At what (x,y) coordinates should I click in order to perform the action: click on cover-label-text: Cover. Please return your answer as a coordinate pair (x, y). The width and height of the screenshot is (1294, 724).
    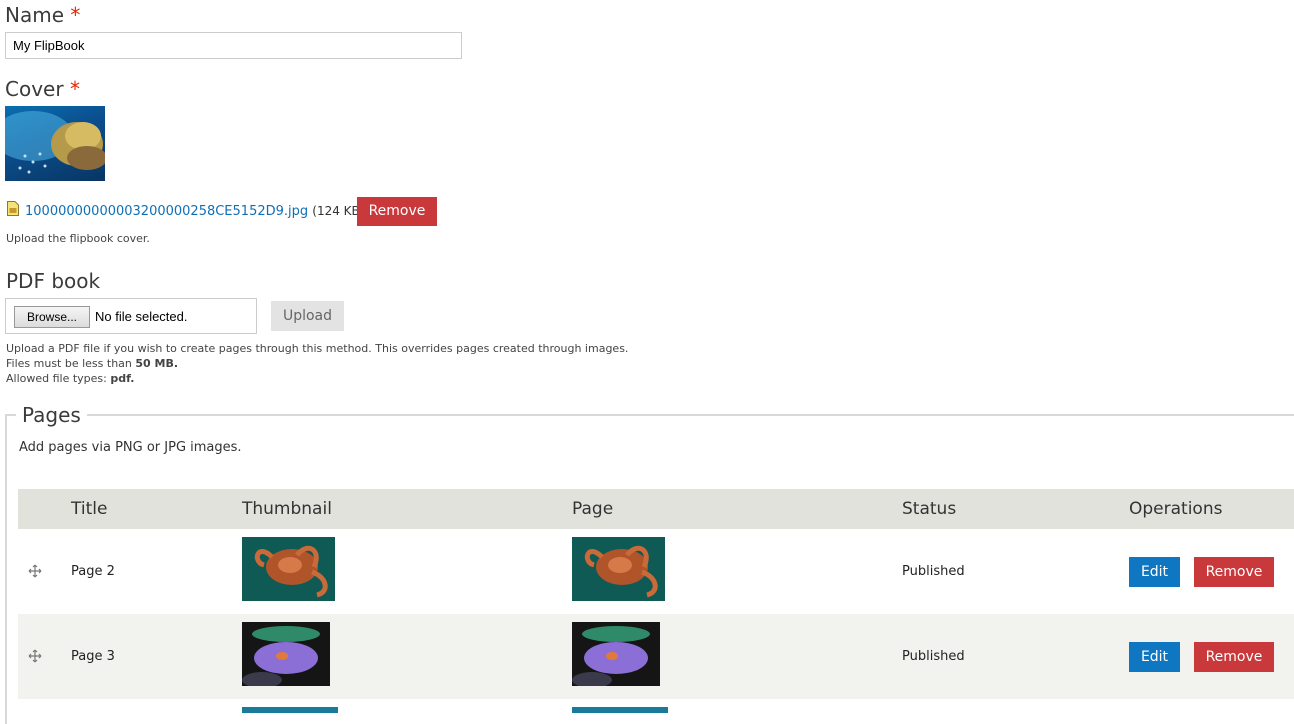
    Looking at the image, I should click on (34, 89).